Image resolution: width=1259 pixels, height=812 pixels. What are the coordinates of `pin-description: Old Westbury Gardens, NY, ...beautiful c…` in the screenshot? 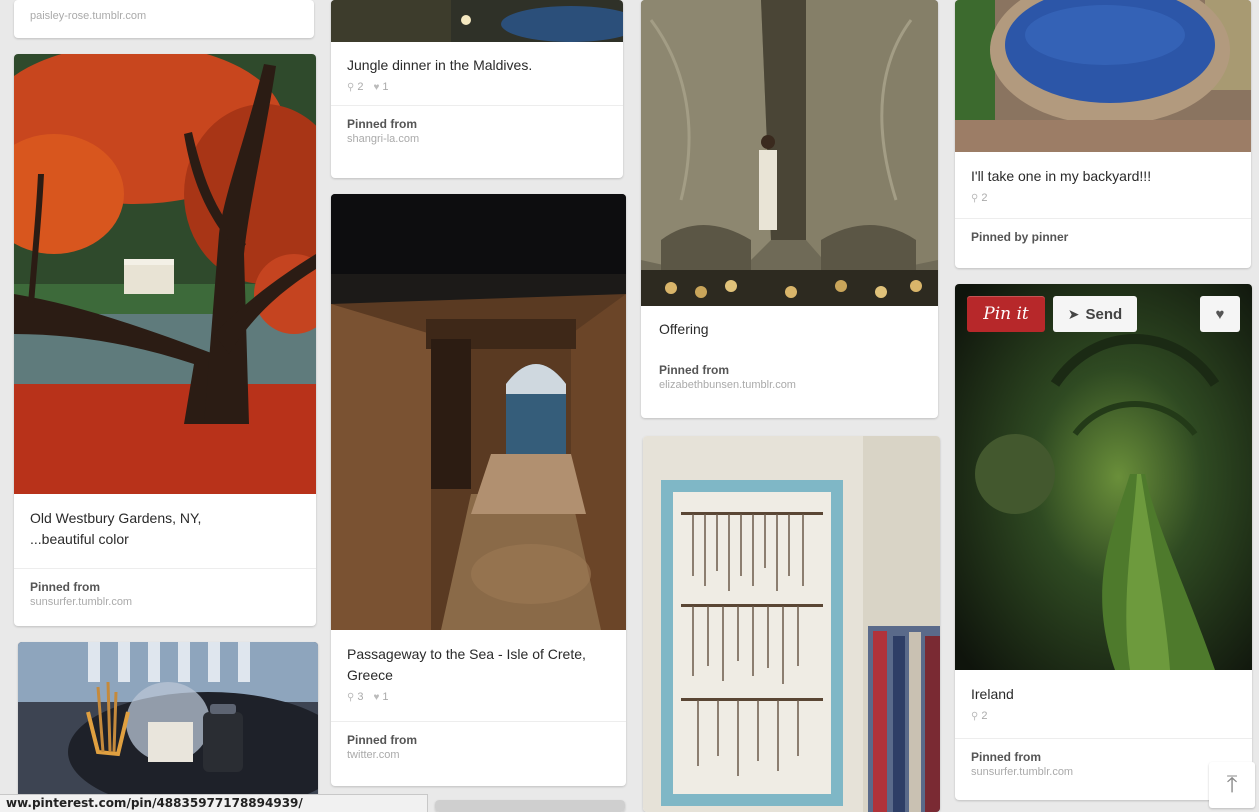 It's located at (116, 528).